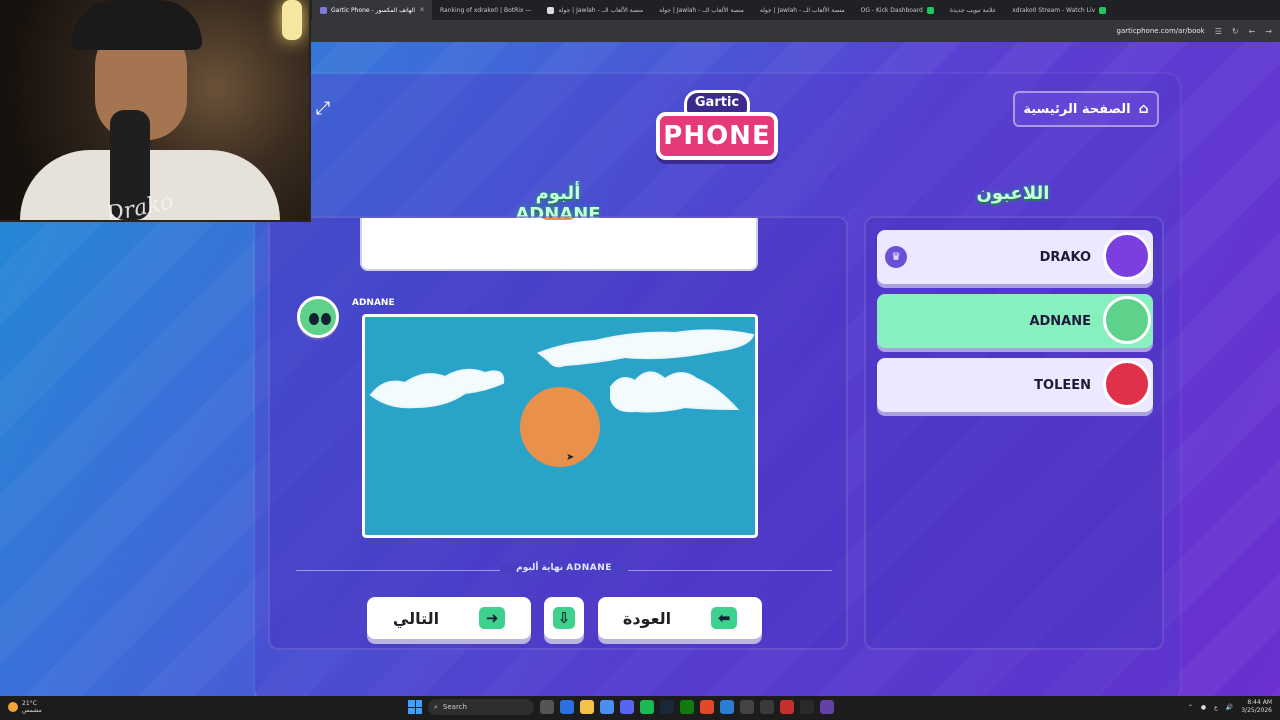  Describe the element at coordinates (137, 25) in the screenshot. I see `streamer-headphones` at that location.